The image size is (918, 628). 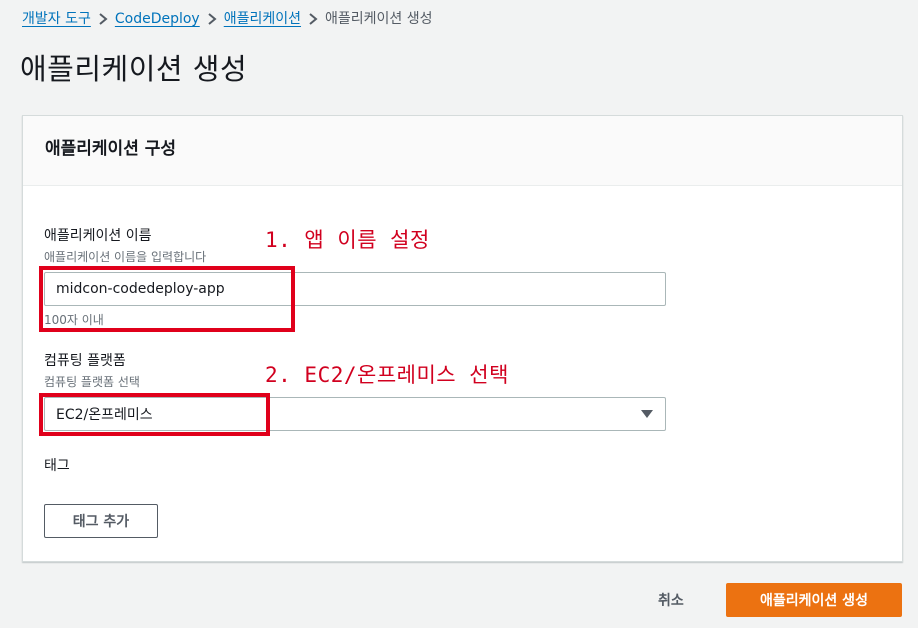 I want to click on platform-select-value: EC2/온프레미스, so click(x=104, y=415).